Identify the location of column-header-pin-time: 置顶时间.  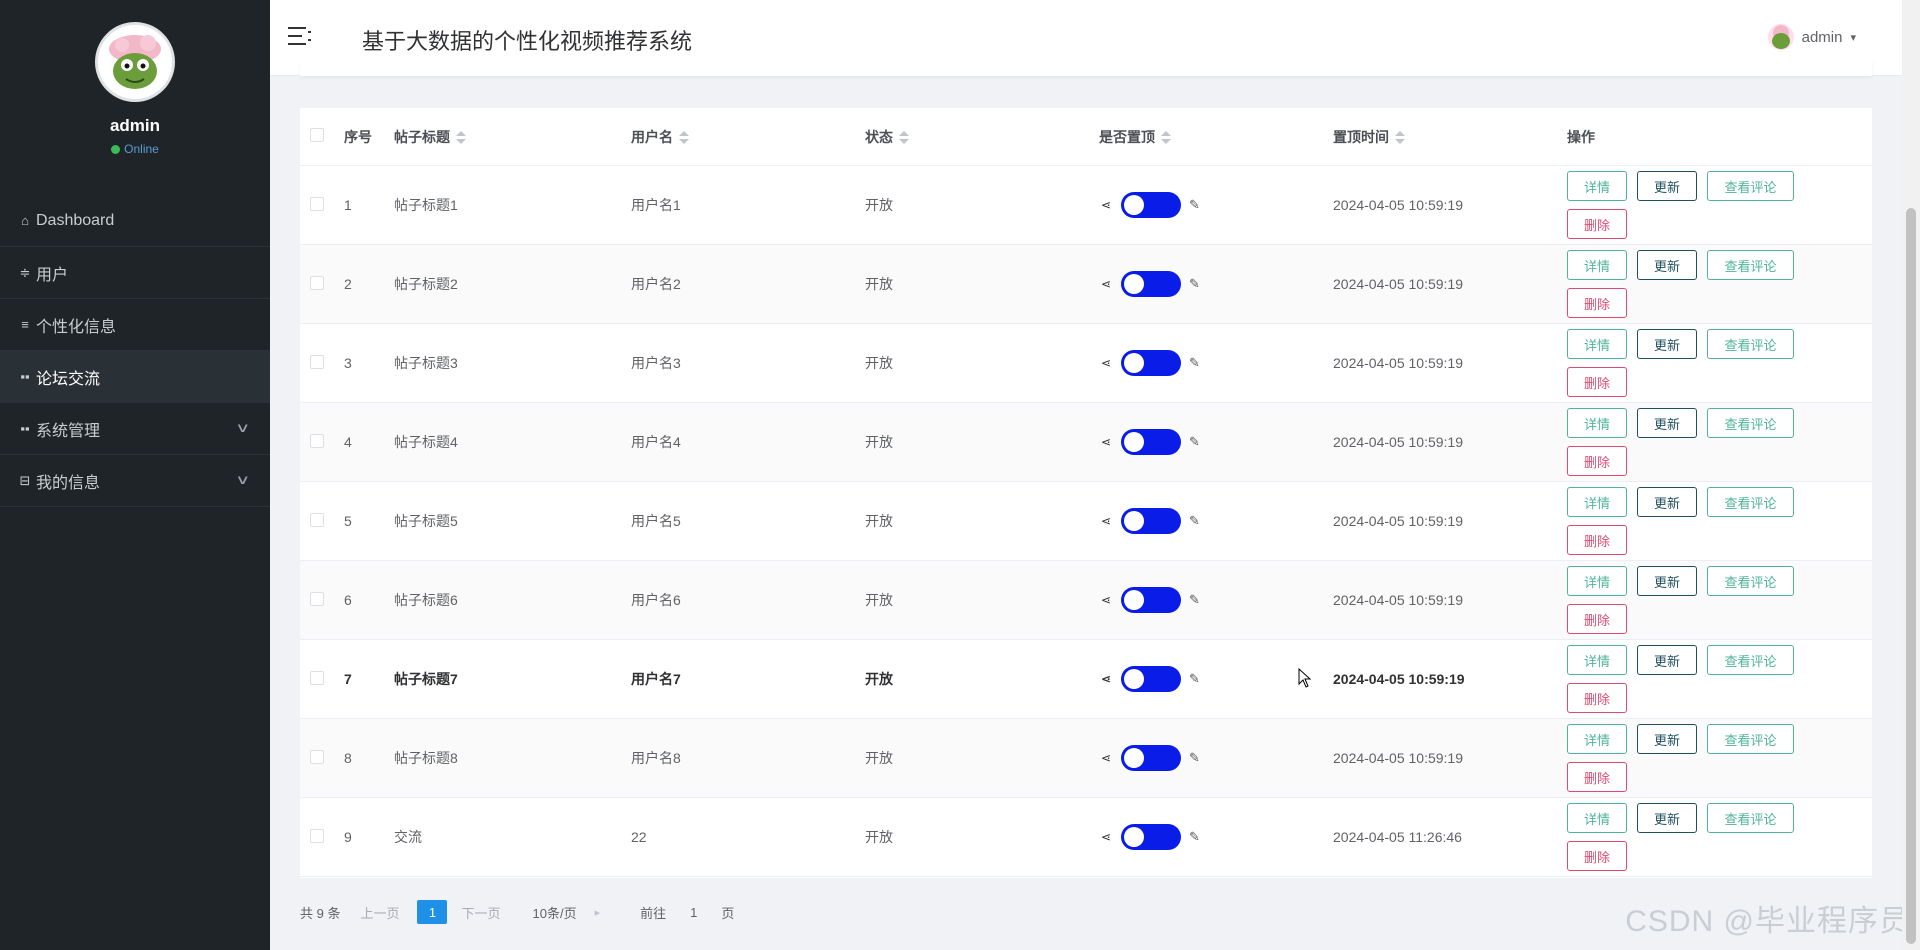
(1450, 137).